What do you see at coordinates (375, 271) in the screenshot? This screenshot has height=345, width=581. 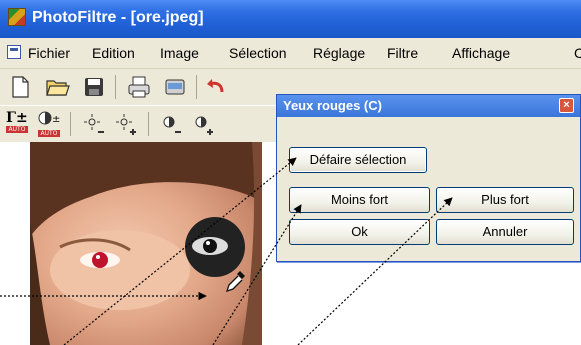 I see `arrow-to-more-strong` at bounding box center [375, 271].